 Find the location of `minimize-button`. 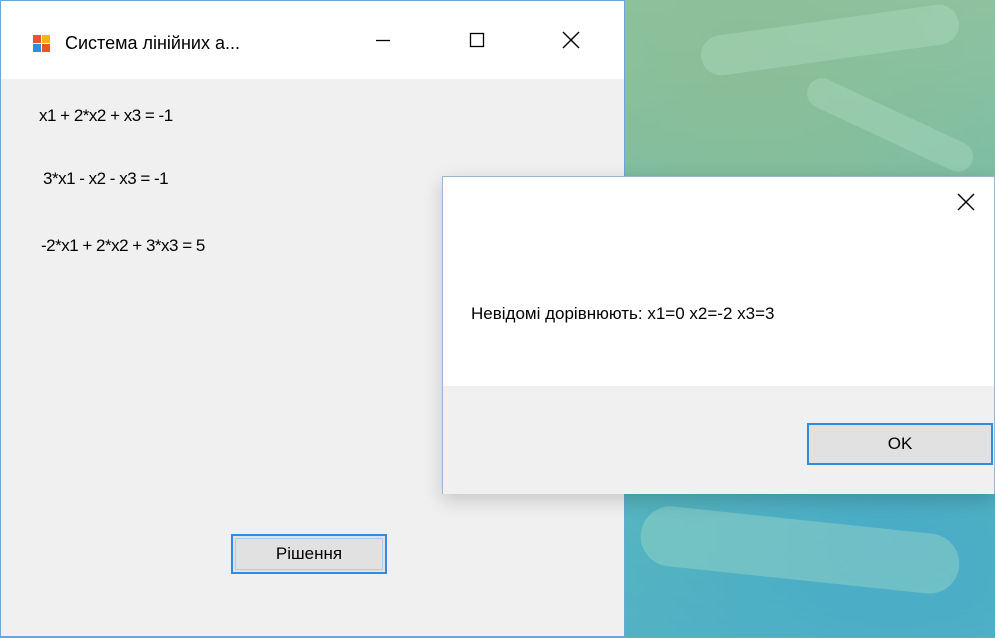

minimize-button is located at coordinates (383, 40).